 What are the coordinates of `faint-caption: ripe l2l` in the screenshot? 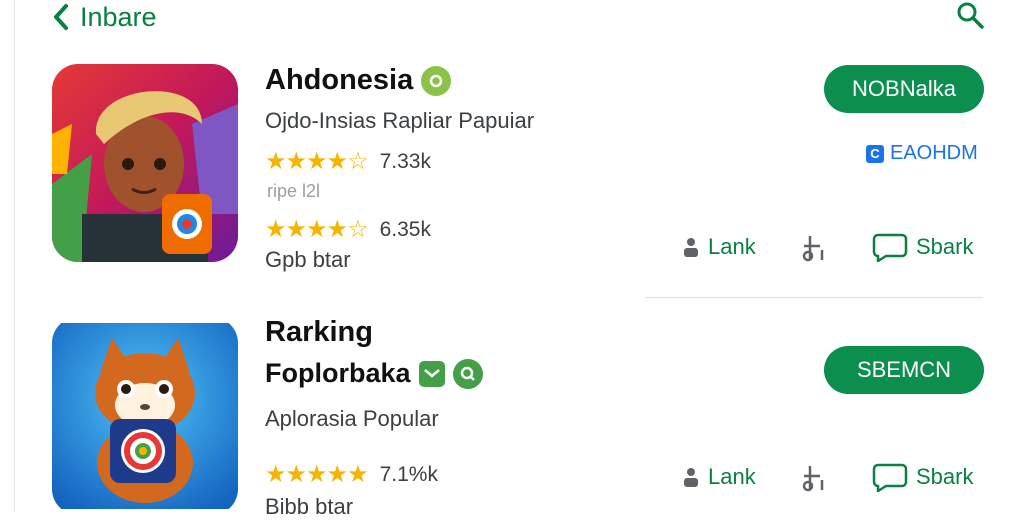 It's located at (294, 191).